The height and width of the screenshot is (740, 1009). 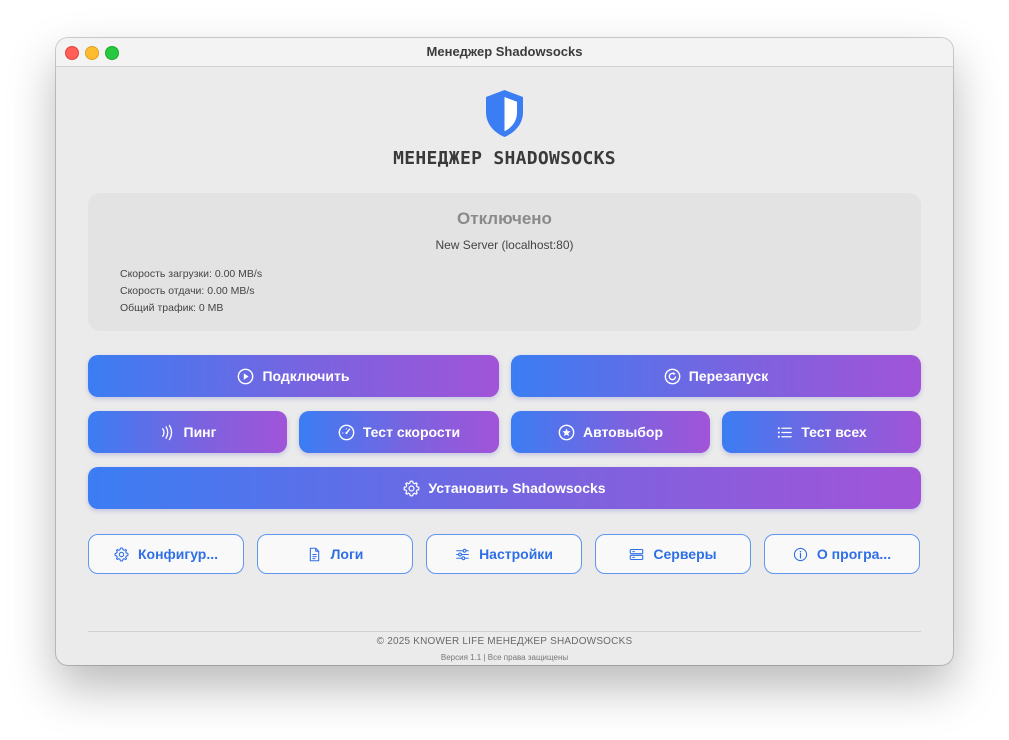 What do you see at coordinates (637, 554) in the screenshot?
I see `server-icon` at bounding box center [637, 554].